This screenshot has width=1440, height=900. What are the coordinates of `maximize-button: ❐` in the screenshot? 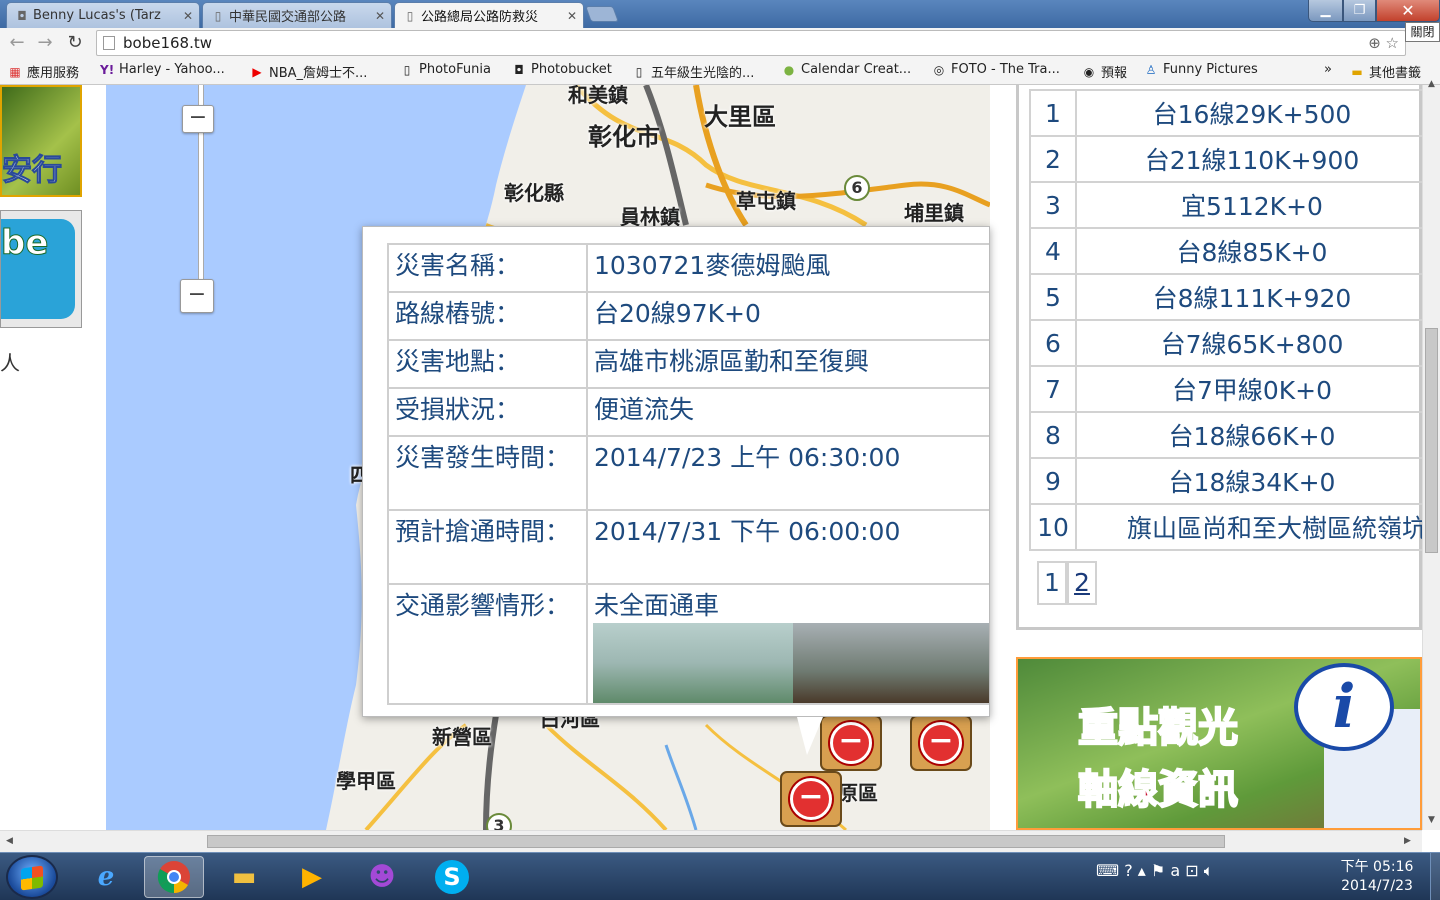 It's located at (1359, 11).